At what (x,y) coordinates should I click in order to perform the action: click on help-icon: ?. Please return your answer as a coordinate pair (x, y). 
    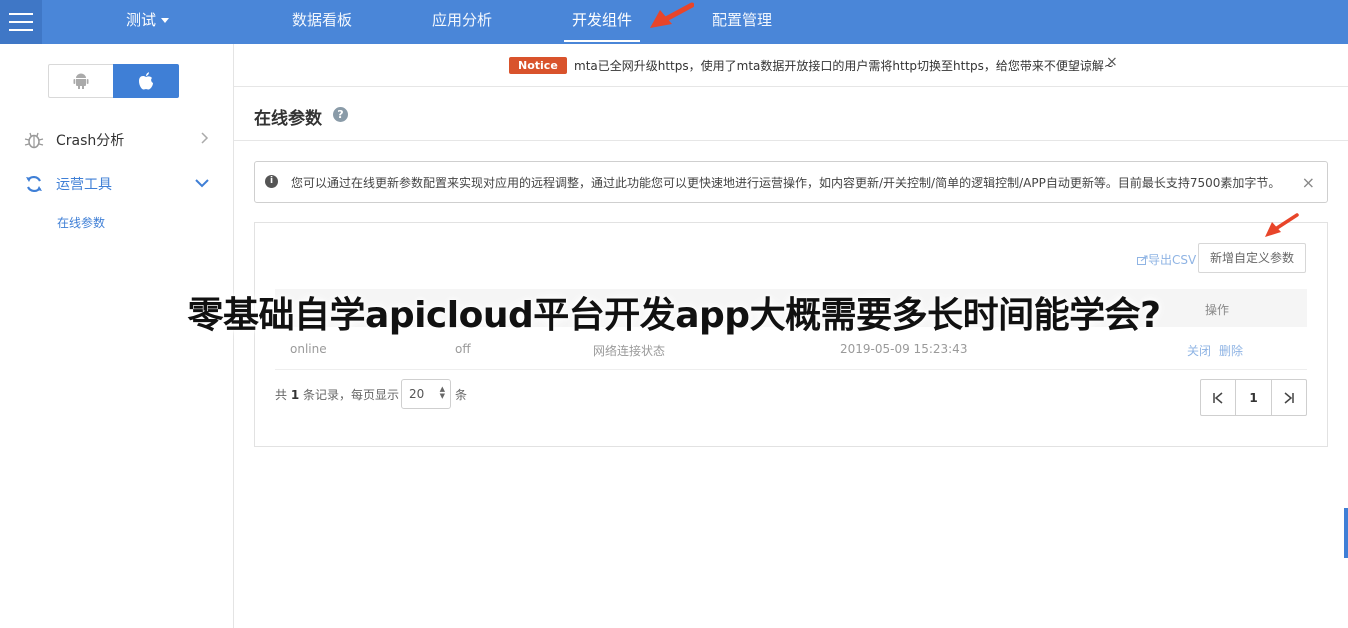
    Looking at the image, I should click on (340, 114).